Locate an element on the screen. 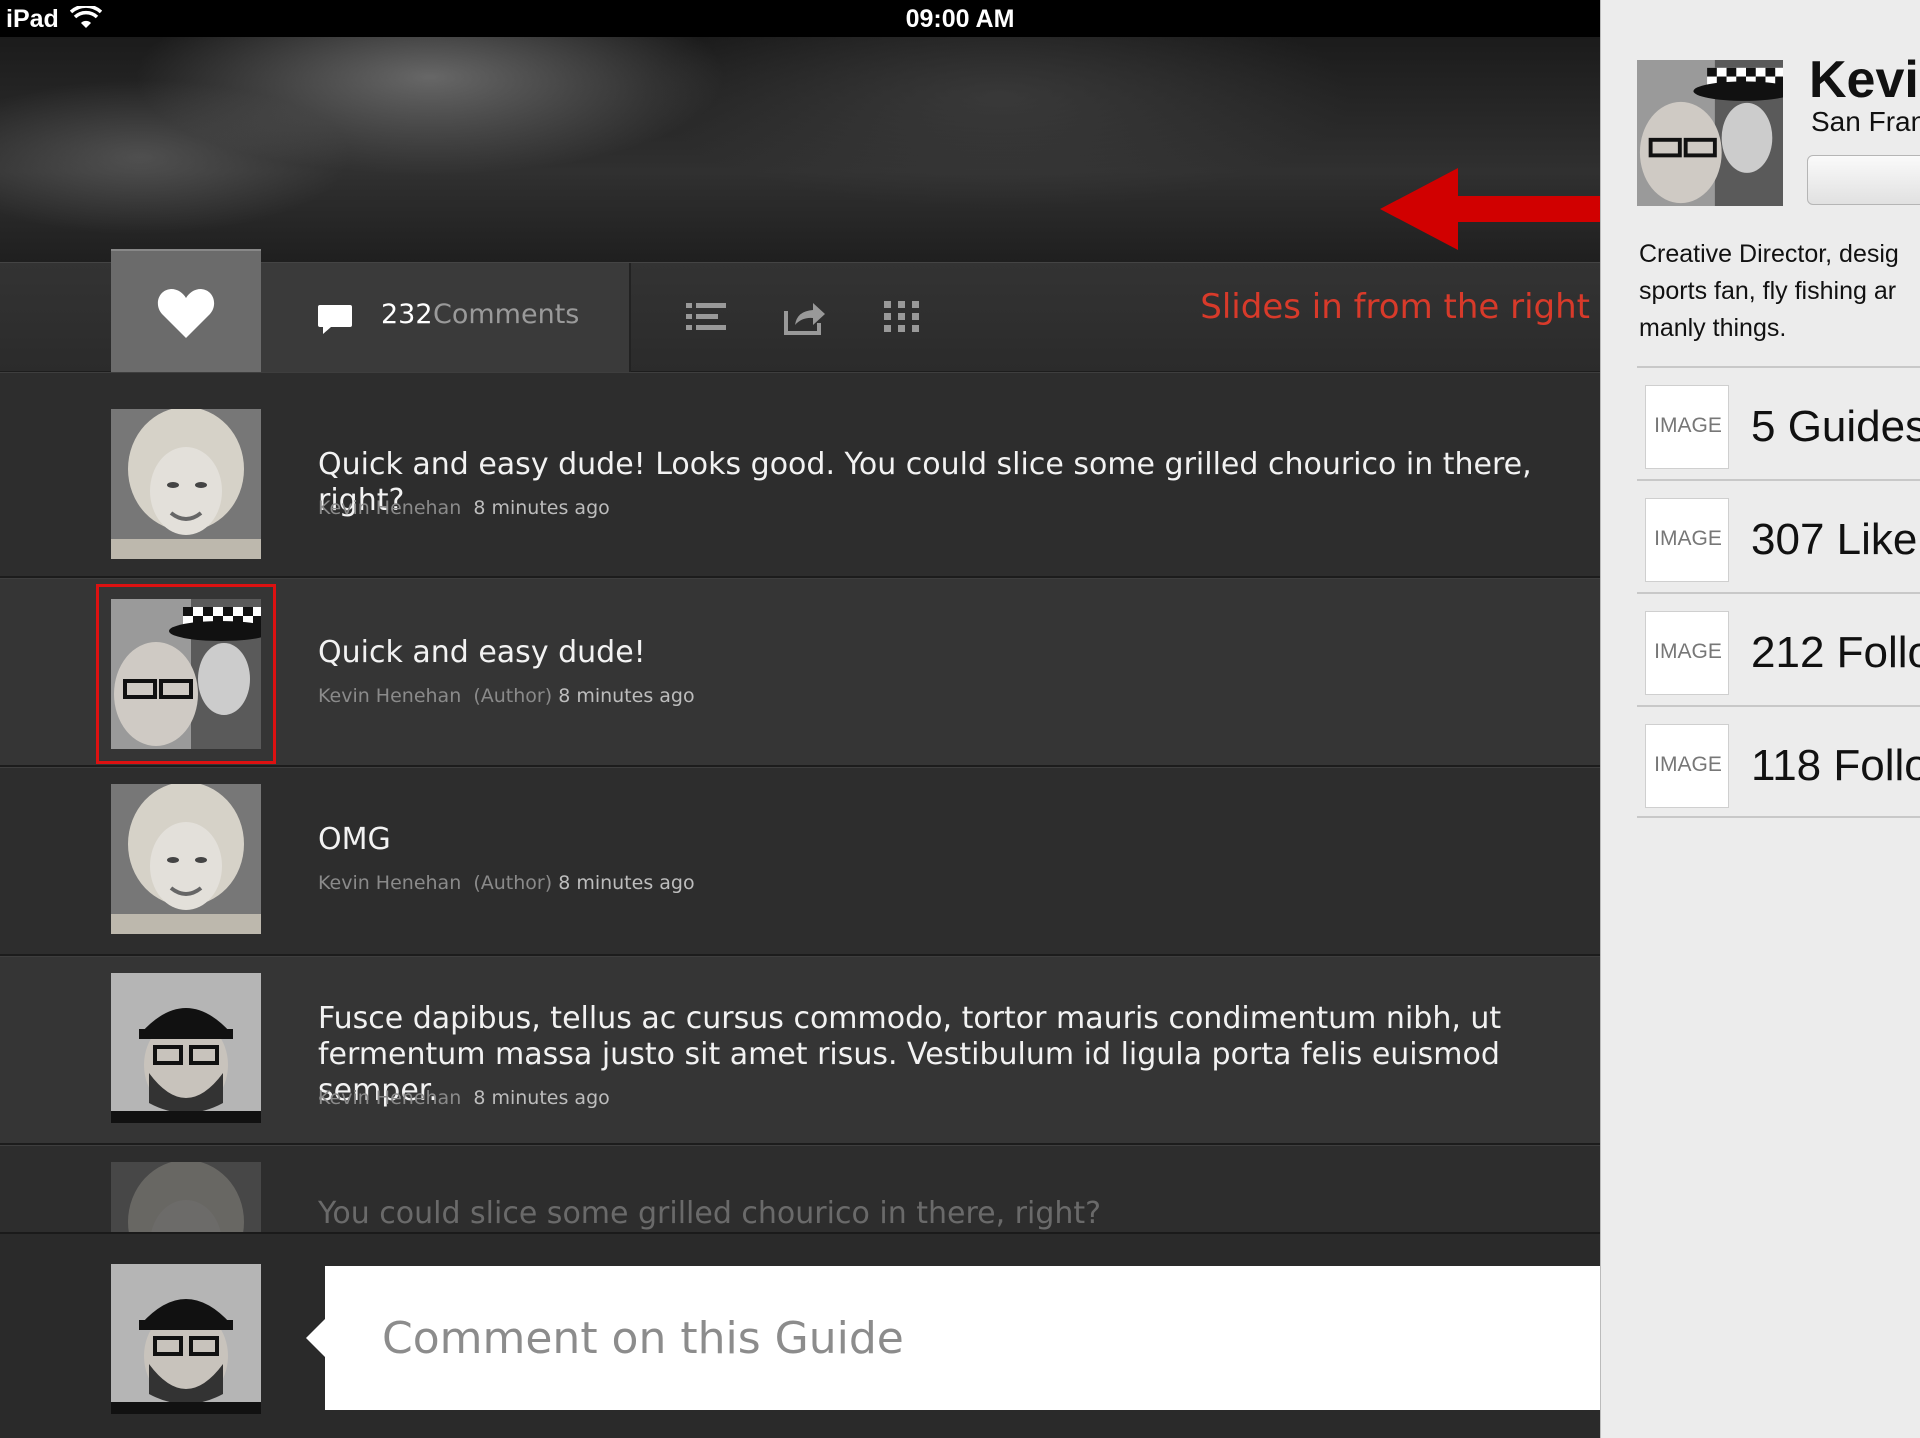 The image size is (1920, 1438). status-clock: 09:00 AM is located at coordinates (960, 19).